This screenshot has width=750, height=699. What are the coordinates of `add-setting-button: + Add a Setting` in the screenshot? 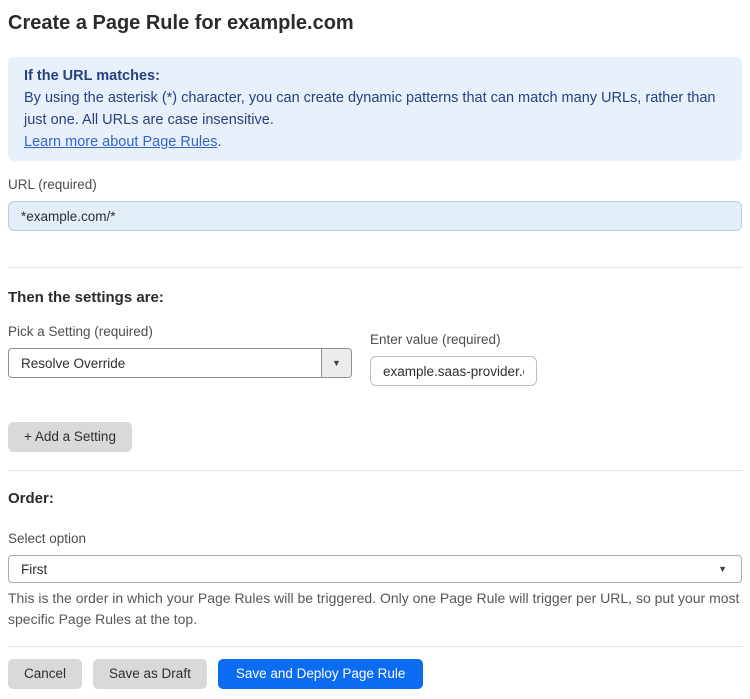 It's located at (70, 437).